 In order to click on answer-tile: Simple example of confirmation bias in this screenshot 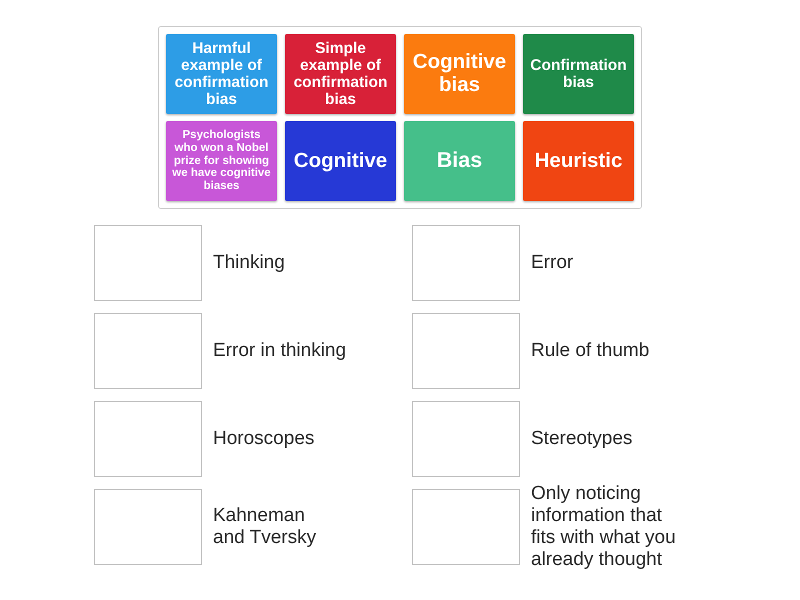, I will do `click(340, 74)`.